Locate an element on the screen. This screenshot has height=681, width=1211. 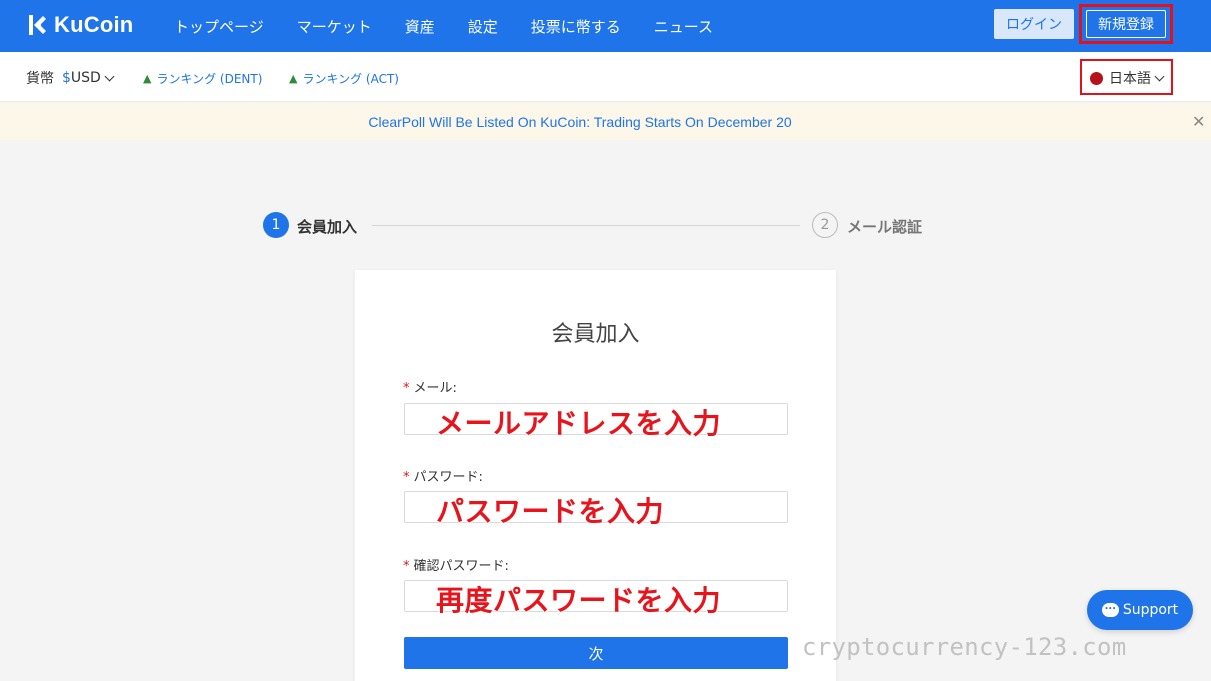
currency-selector: 貨幣 $ USD is located at coordinates (70, 78).